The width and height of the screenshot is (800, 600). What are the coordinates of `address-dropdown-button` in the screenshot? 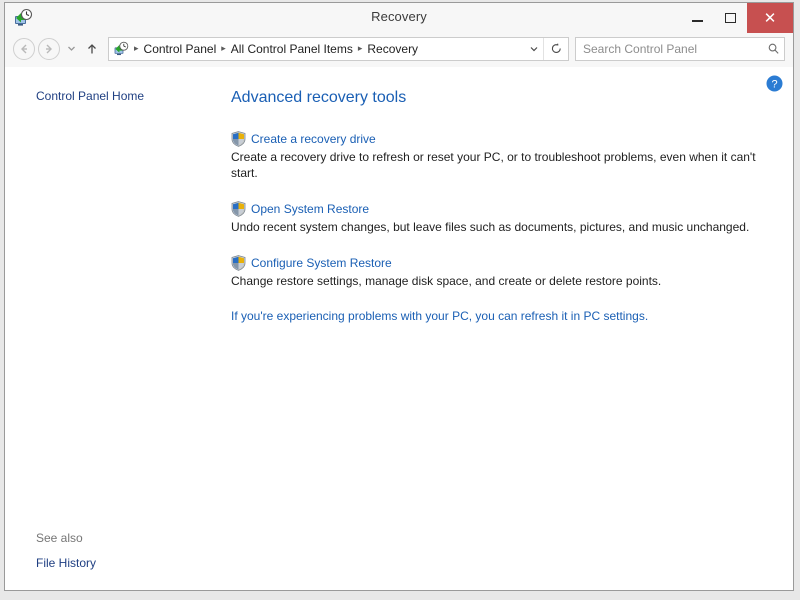 It's located at (534, 49).